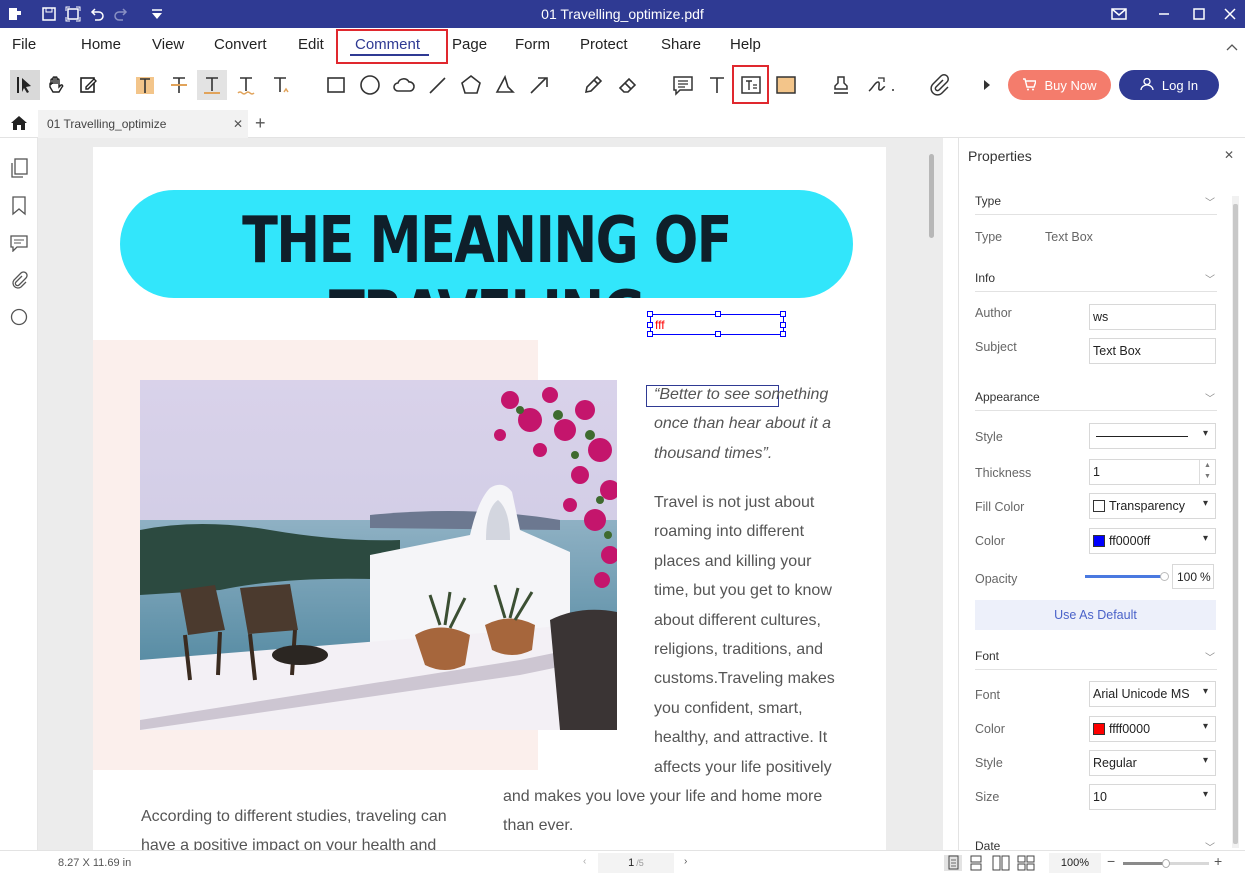  What do you see at coordinates (1152, 763) in the screenshot?
I see `font-style-select: Regular ▾` at bounding box center [1152, 763].